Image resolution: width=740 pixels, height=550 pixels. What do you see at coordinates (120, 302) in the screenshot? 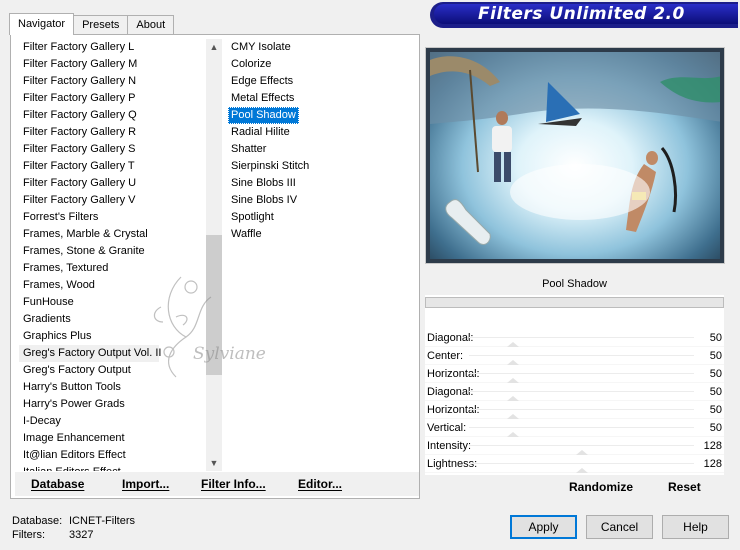
I see `category-item: FunHouse` at bounding box center [120, 302].